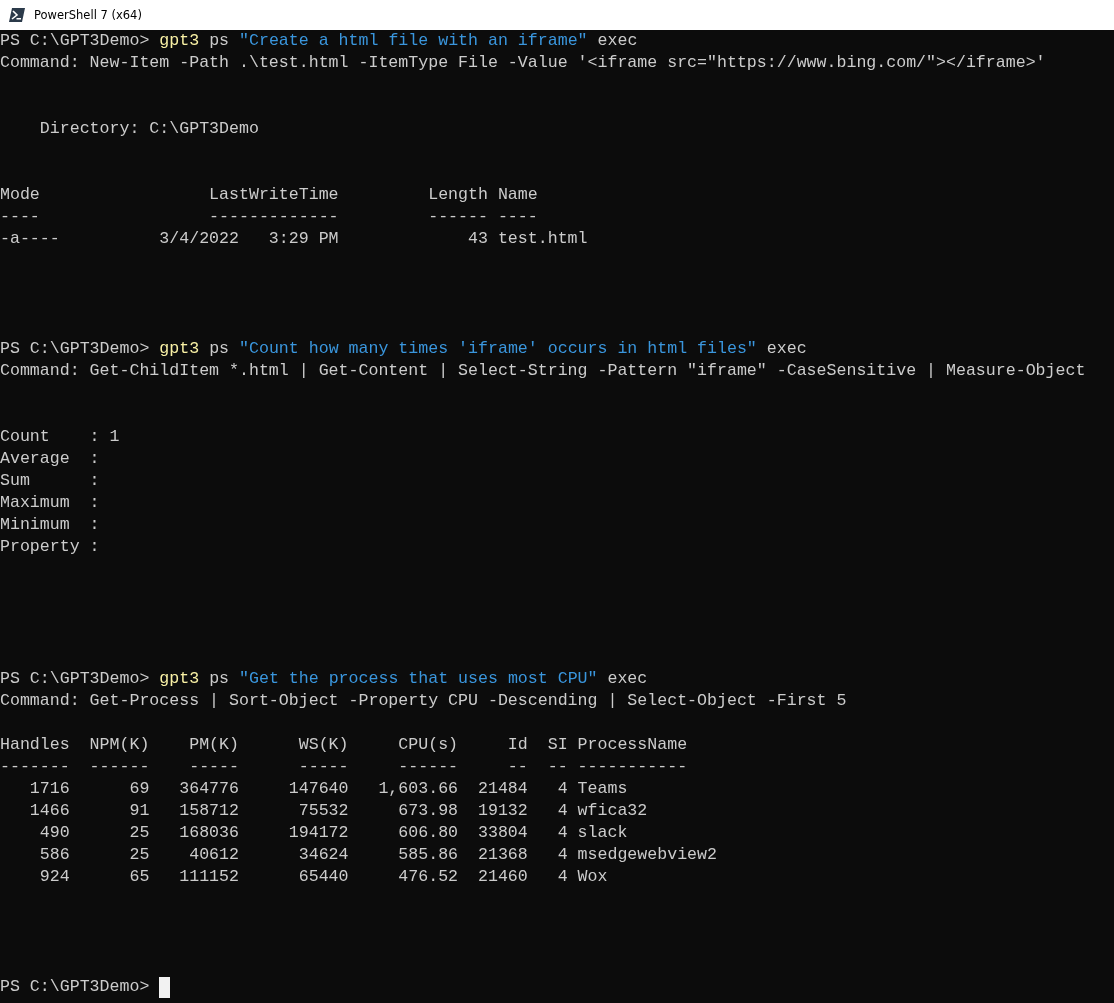  What do you see at coordinates (377, 855) in the screenshot?
I see `terminal-line: 586 25 40612 34624 585.86 21368 4 msedgewebview2` at bounding box center [377, 855].